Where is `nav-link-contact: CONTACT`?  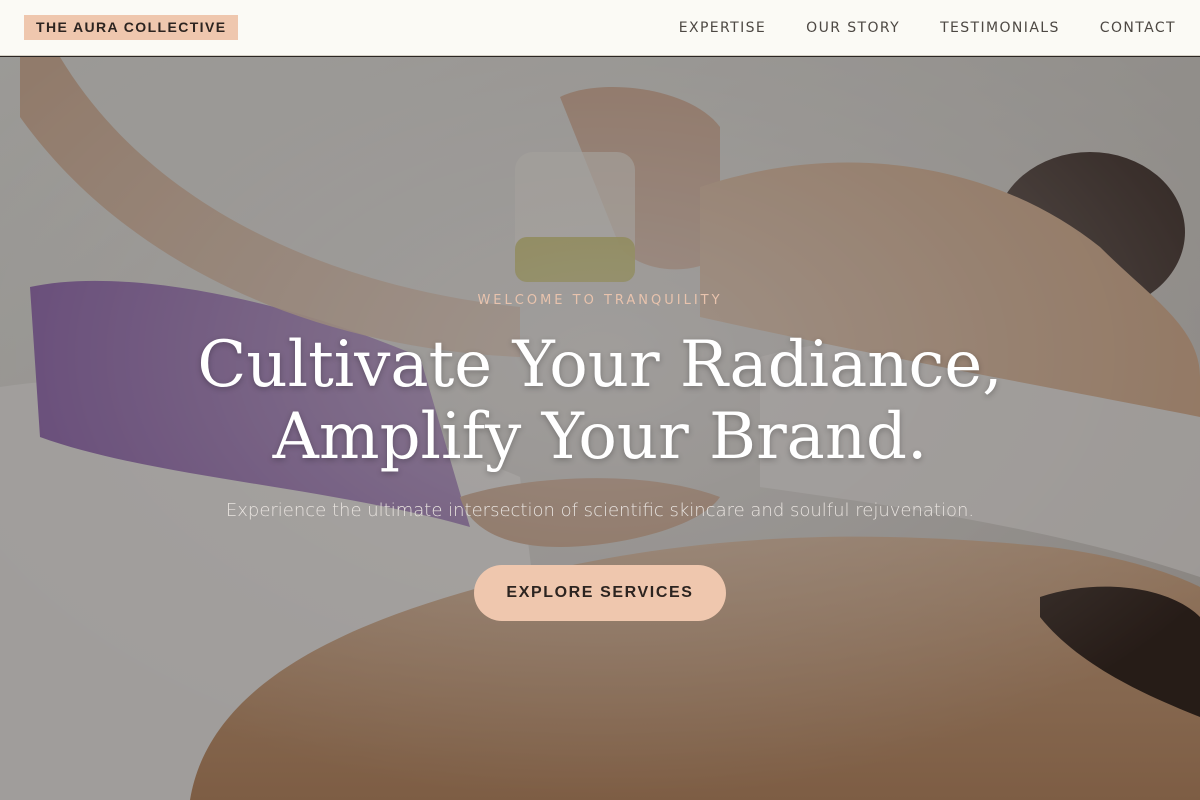
nav-link-contact: CONTACT is located at coordinates (1138, 28).